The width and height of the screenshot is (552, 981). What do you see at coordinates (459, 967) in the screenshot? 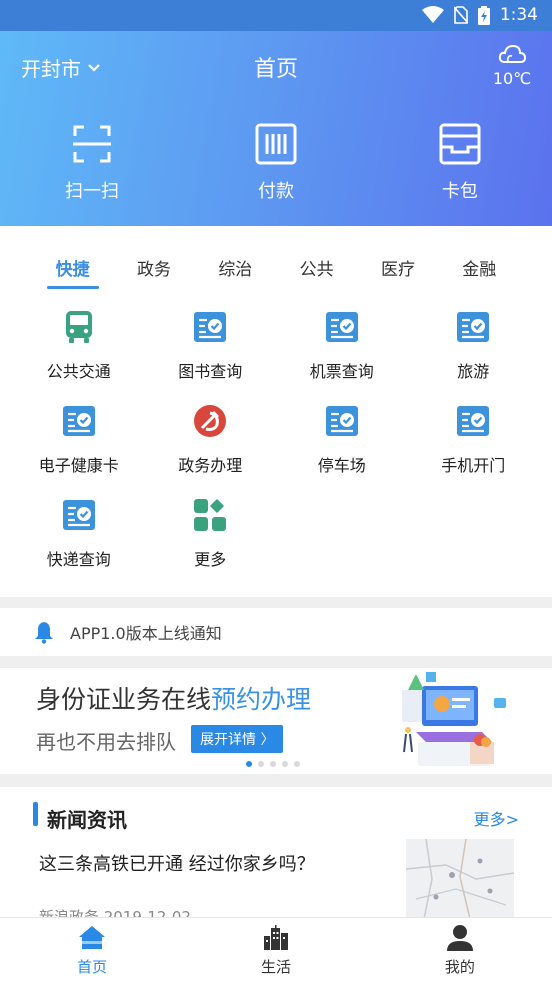
I see `tabbar-label: 我的` at bounding box center [459, 967].